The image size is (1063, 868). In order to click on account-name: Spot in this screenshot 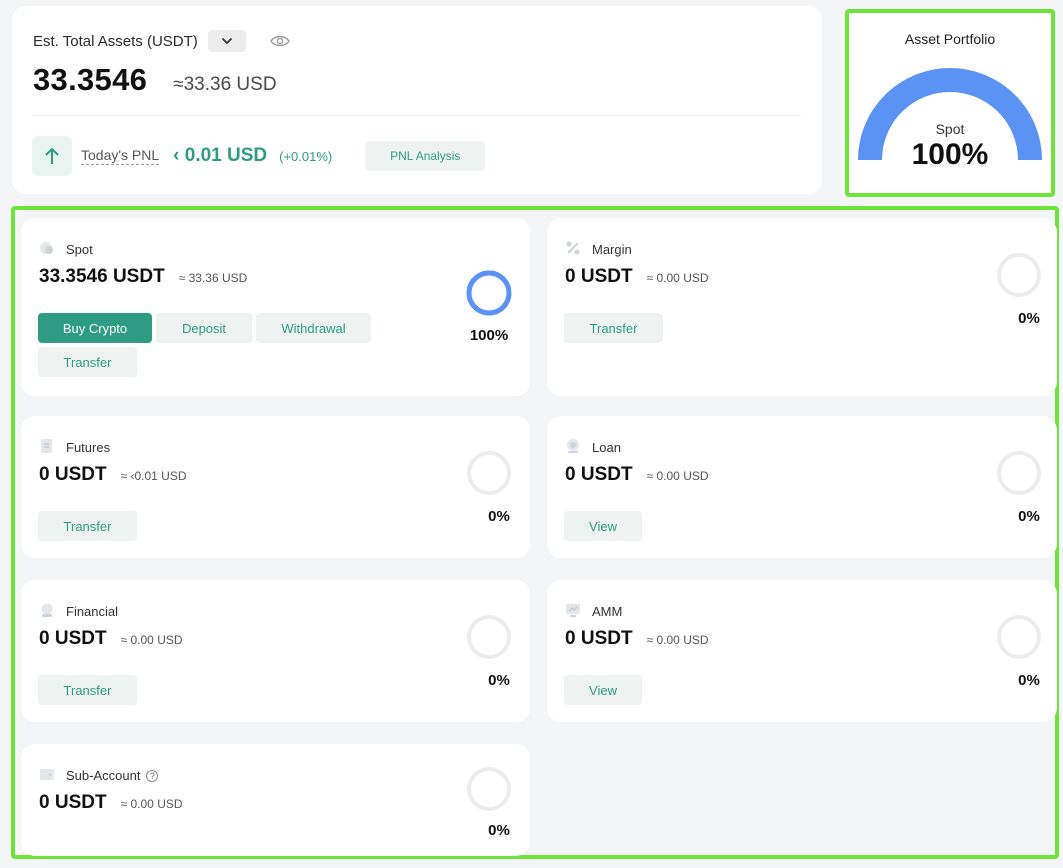, I will do `click(79, 249)`.